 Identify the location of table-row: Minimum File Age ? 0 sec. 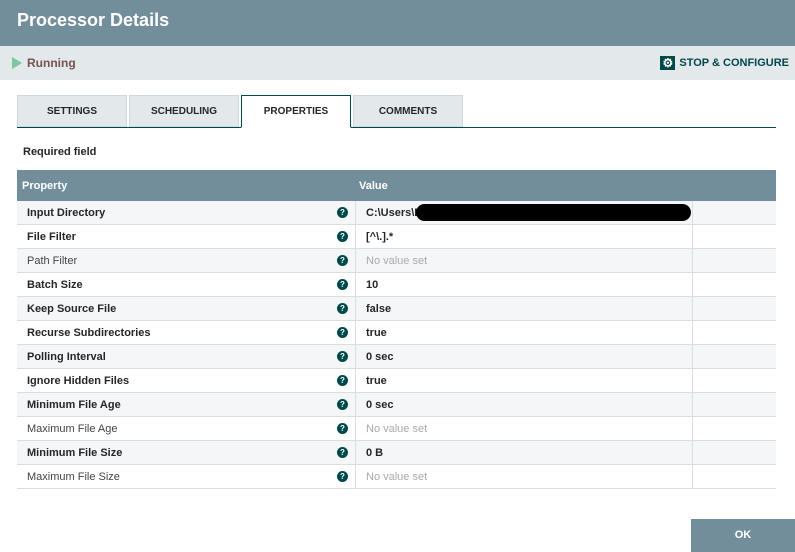
(396, 405).